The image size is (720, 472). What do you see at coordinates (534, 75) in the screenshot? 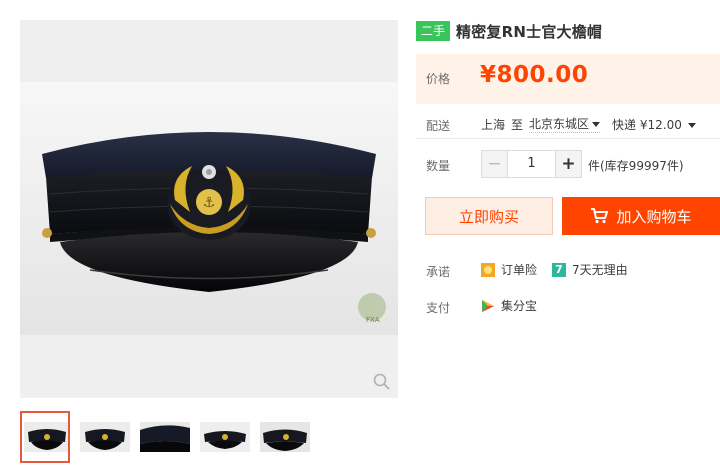
I see `price-value: ¥800.00` at bounding box center [534, 75].